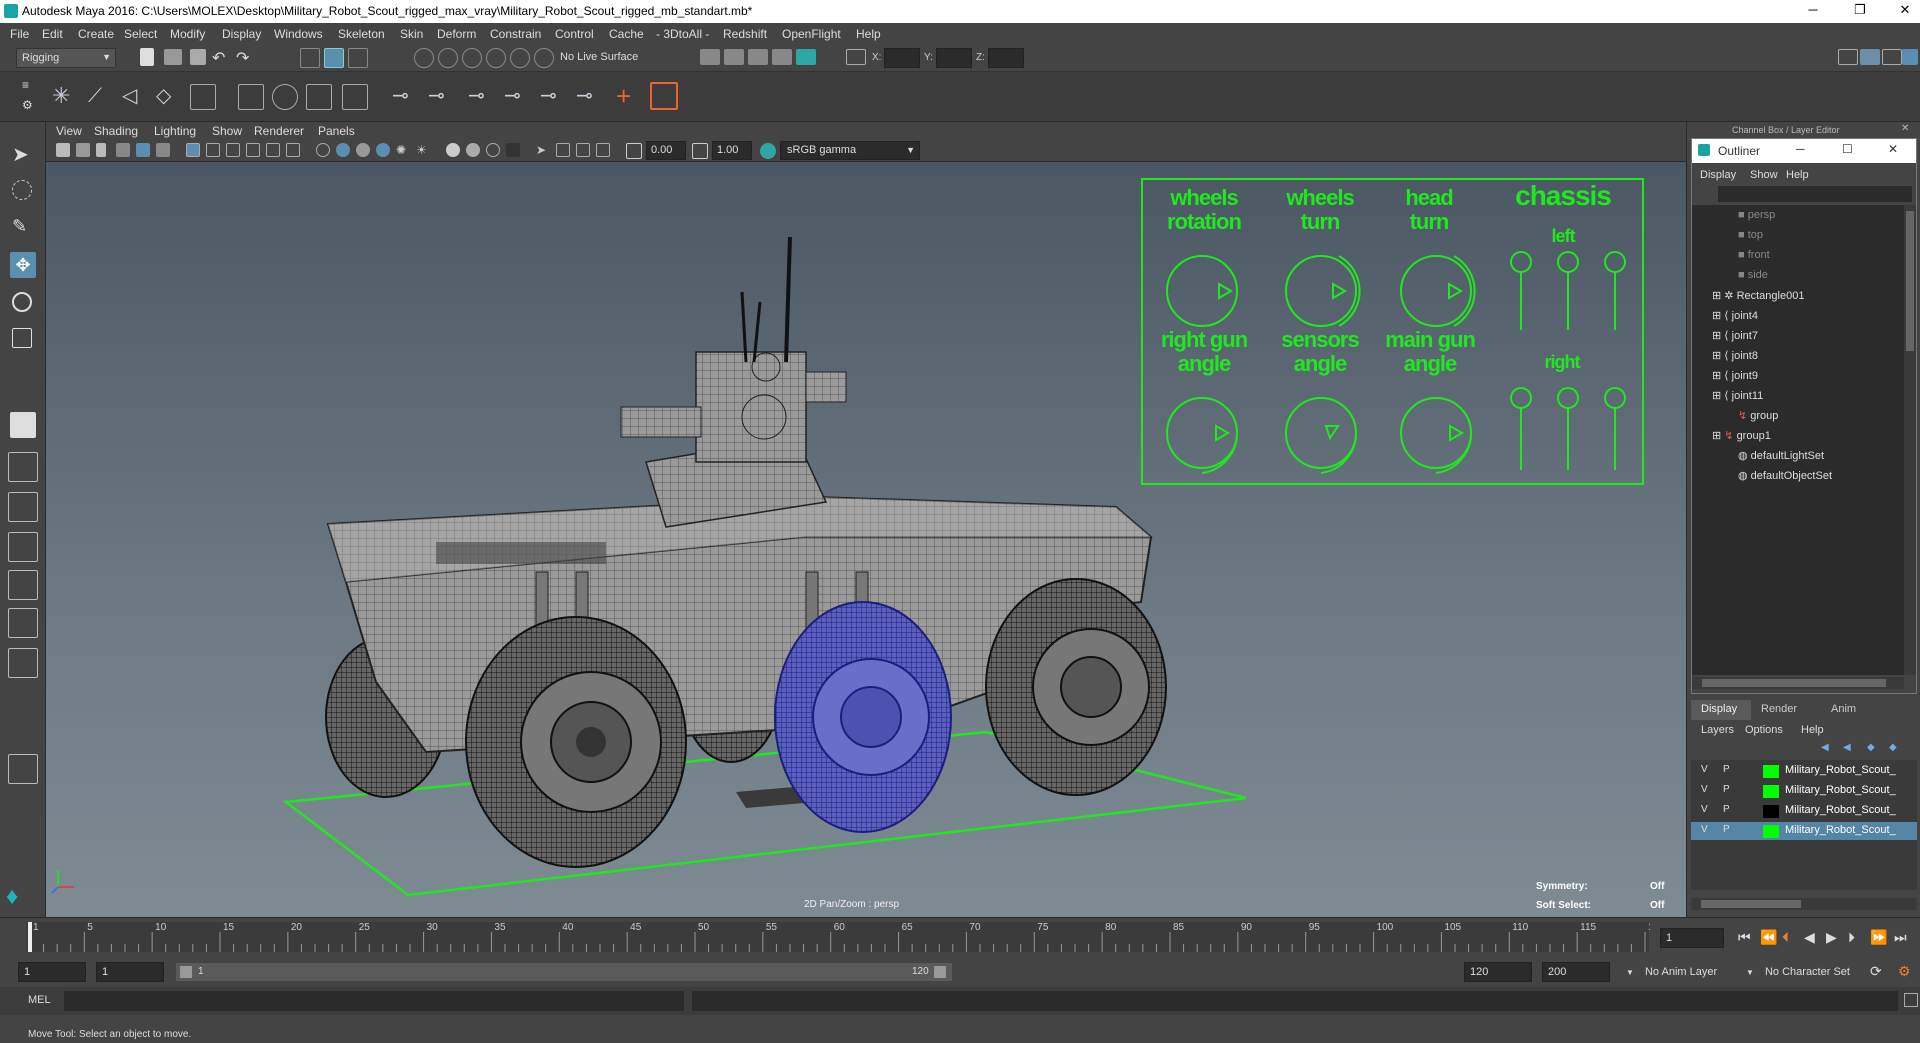  Describe the element at coordinates (1876, 971) in the screenshot. I see `auto-key-icon: ⟳` at that location.